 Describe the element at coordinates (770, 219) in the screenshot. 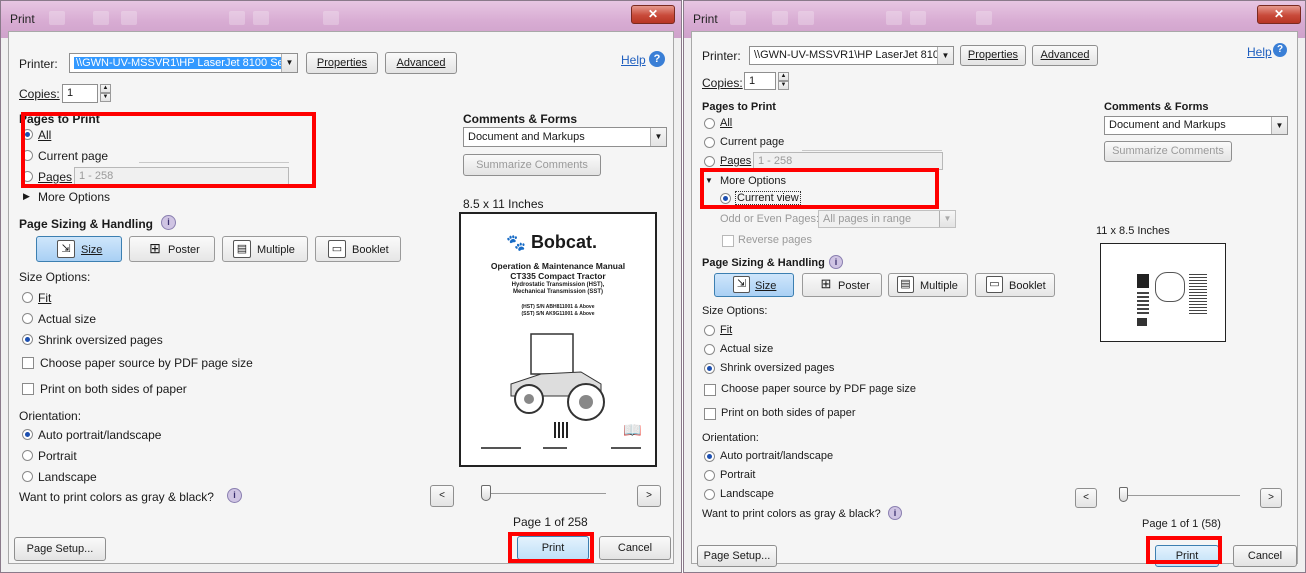

I see `odd-even-label: Odd or Even Pages:` at that location.